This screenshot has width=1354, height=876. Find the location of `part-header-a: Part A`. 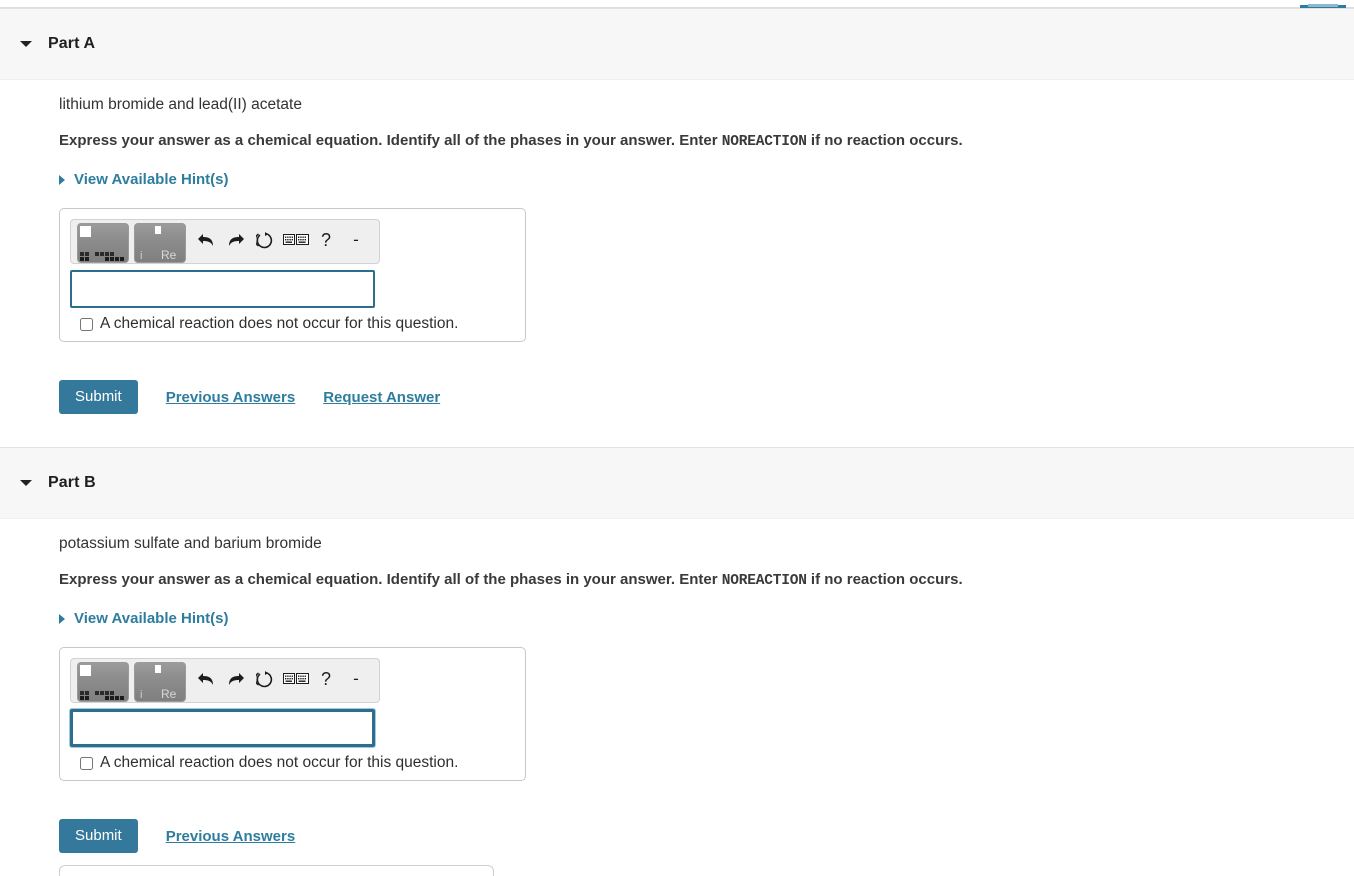

part-header-a: Part A is located at coordinates (677, 44).